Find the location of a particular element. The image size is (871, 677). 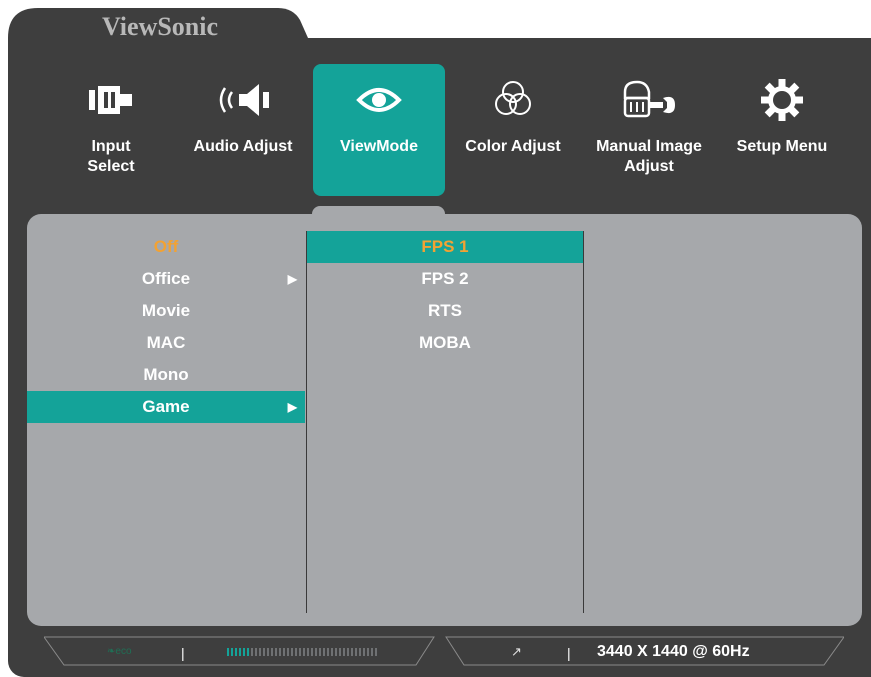

item-label: FPS 1 is located at coordinates (445, 246).